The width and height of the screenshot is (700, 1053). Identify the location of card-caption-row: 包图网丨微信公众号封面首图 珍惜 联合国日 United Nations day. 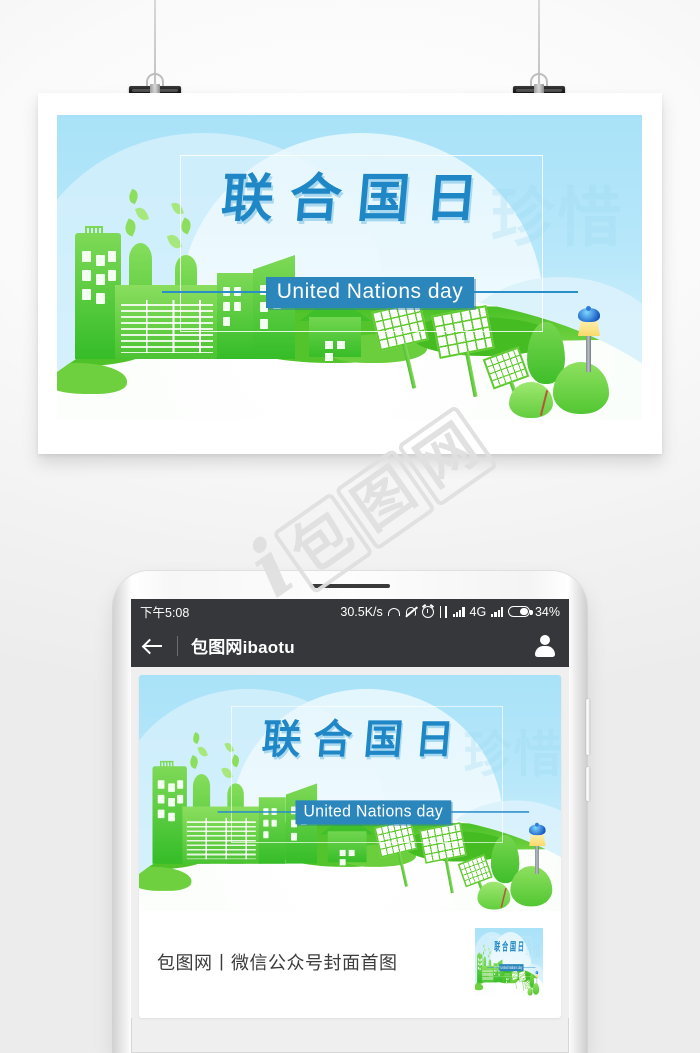
(350, 964).